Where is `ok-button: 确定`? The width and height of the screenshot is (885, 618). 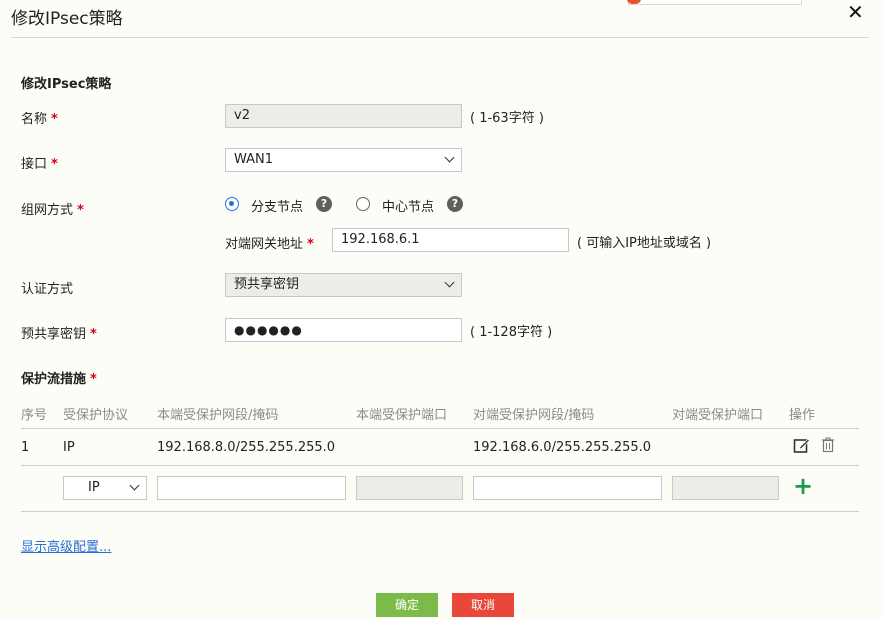
ok-button: 确定 is located at coordinates (407, 605).